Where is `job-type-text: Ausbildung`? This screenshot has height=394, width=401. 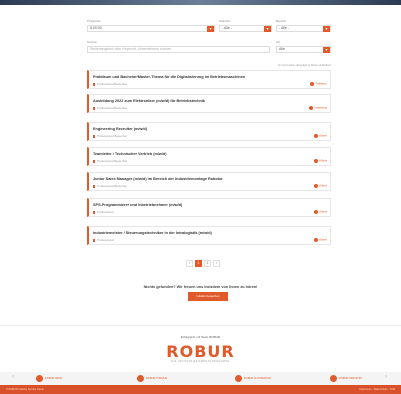
job-type-text: Ausbildung is located at coordinates (320, 108).